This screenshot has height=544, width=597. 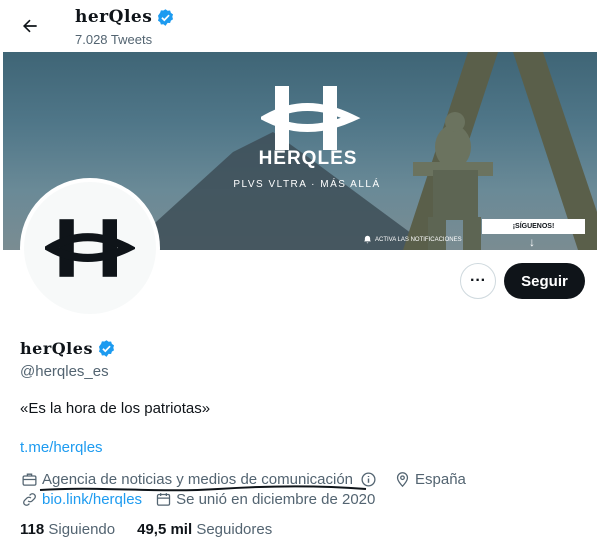 I want to click on banner-logo-icon, so click(x=311, y=118).